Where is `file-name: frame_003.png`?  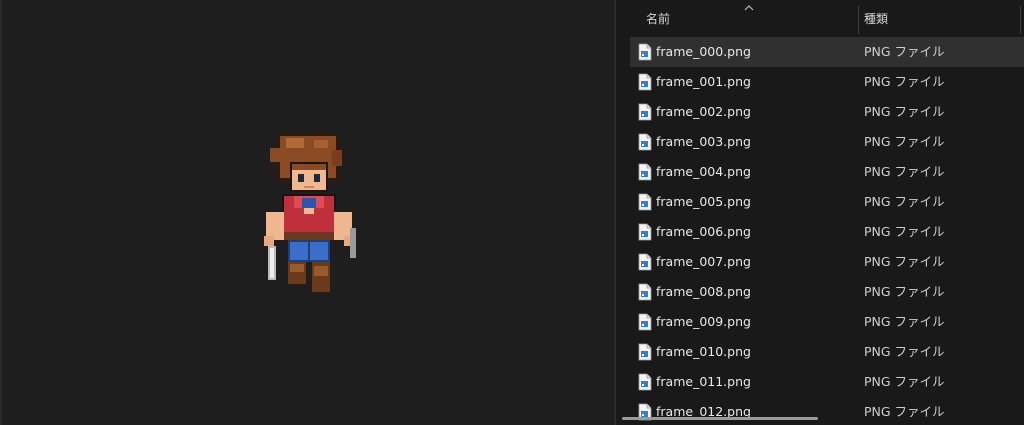 file-name: frame_003.png is located at coordinates (703, 141).